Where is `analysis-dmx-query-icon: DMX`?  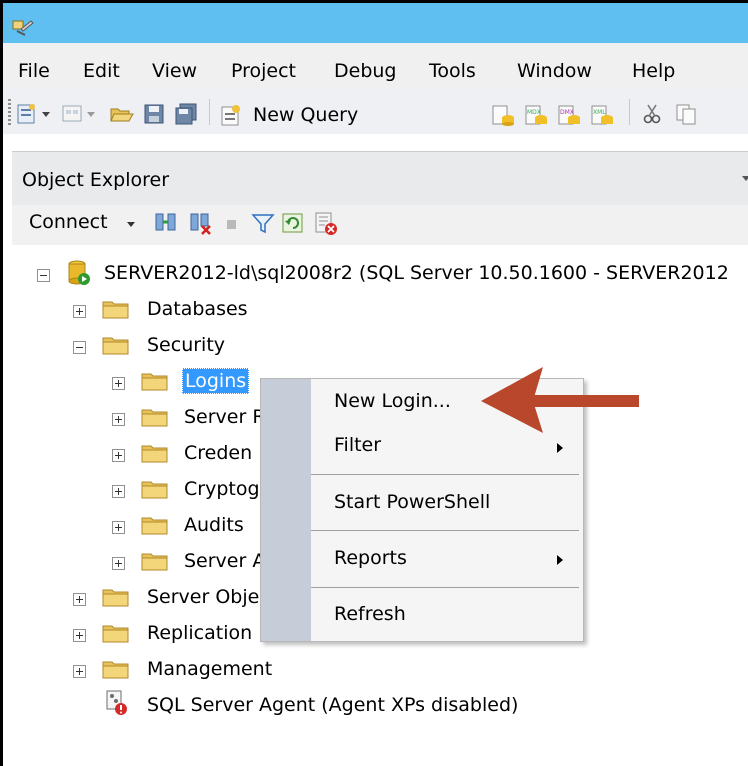 analysis-dmx-query-icon: DMX is located at coordinates (570, 115).